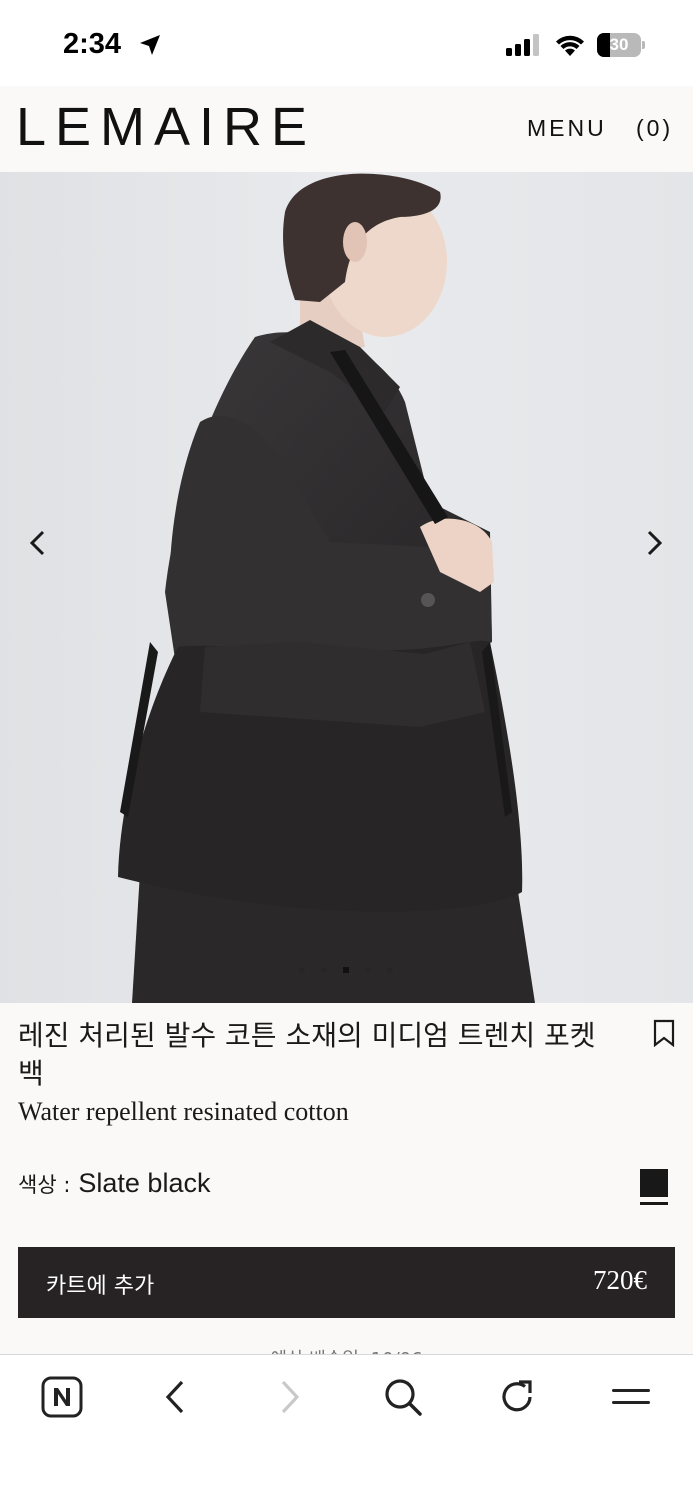 The width and height of the screenshot is (693, 1500). What do you see at coordinates (620, 1280) in the screenshot?
I see `product-price: 720€` at bounding box center [620, 1280].